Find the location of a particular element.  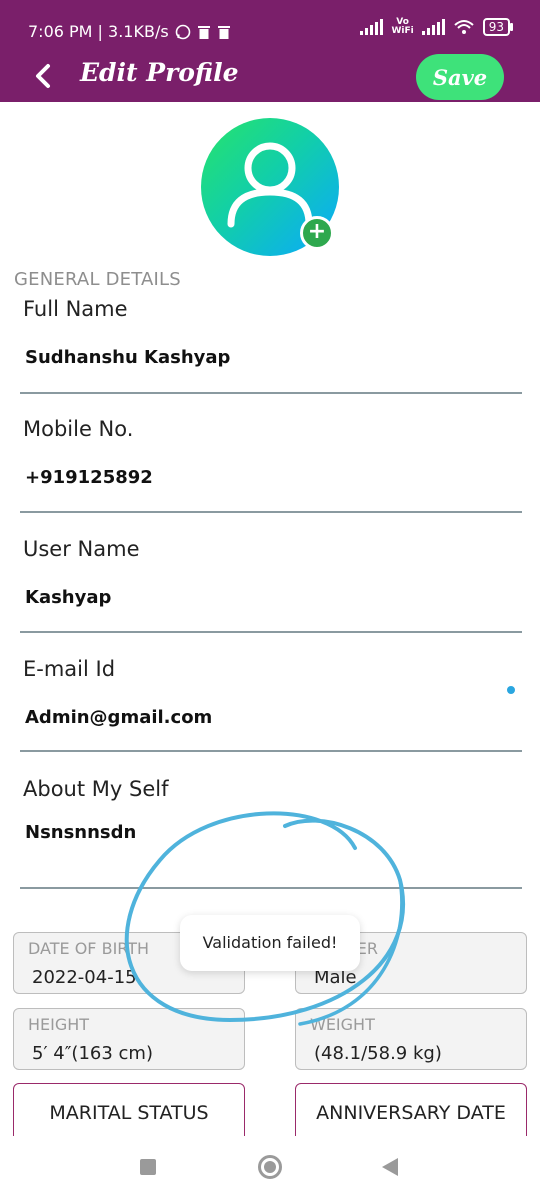

page-title: Edit Profile is located at coordinates (159, 72).